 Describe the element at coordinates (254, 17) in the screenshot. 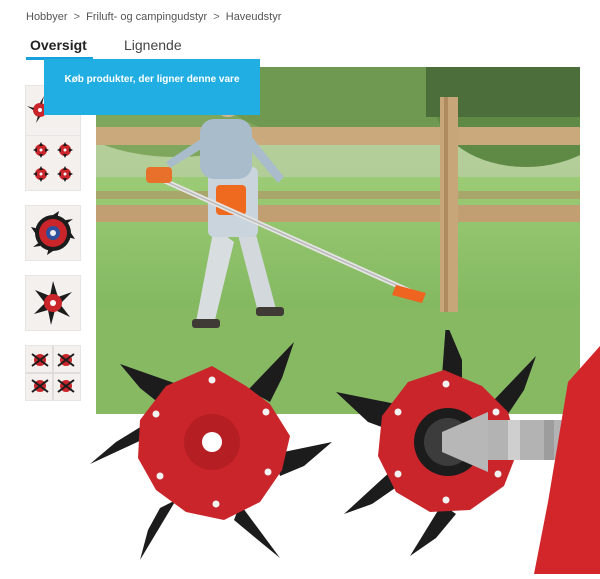

I see `breadcrumb-item-haveudstyr: Haveudstyr` at that location.